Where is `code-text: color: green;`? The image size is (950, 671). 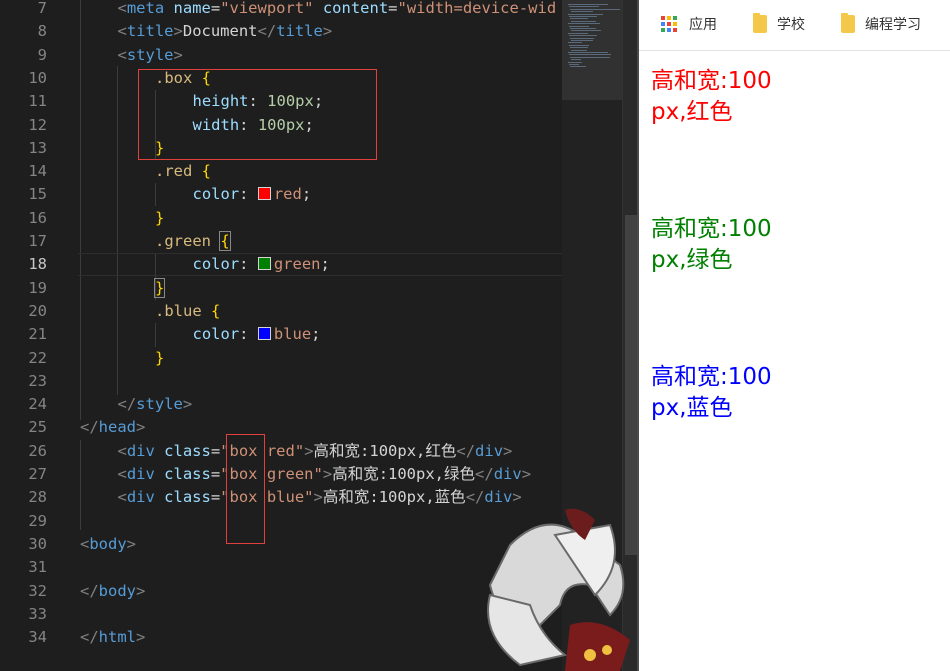
code-text: color: green; is located at coordinates (261, 264).